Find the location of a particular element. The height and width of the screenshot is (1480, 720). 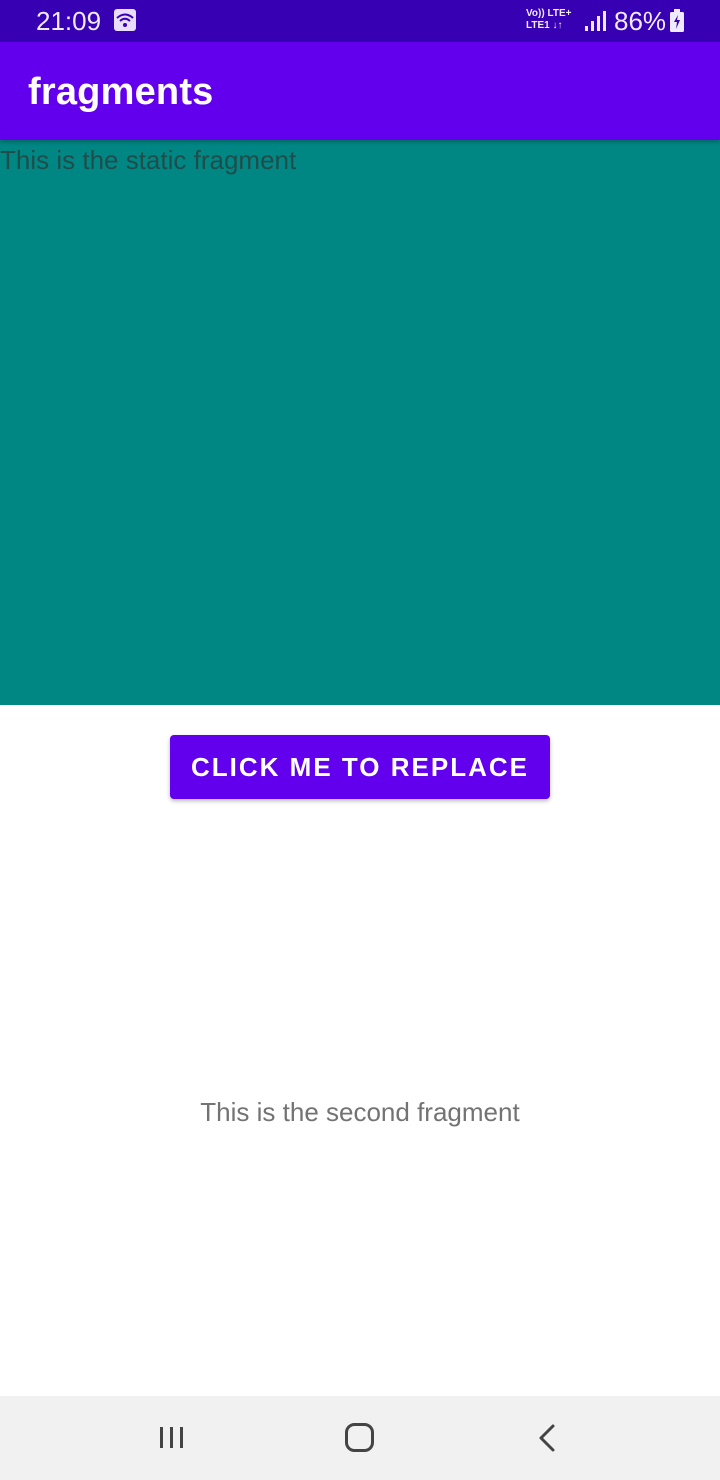

wifi-icon is located at coordinates (125, 20).